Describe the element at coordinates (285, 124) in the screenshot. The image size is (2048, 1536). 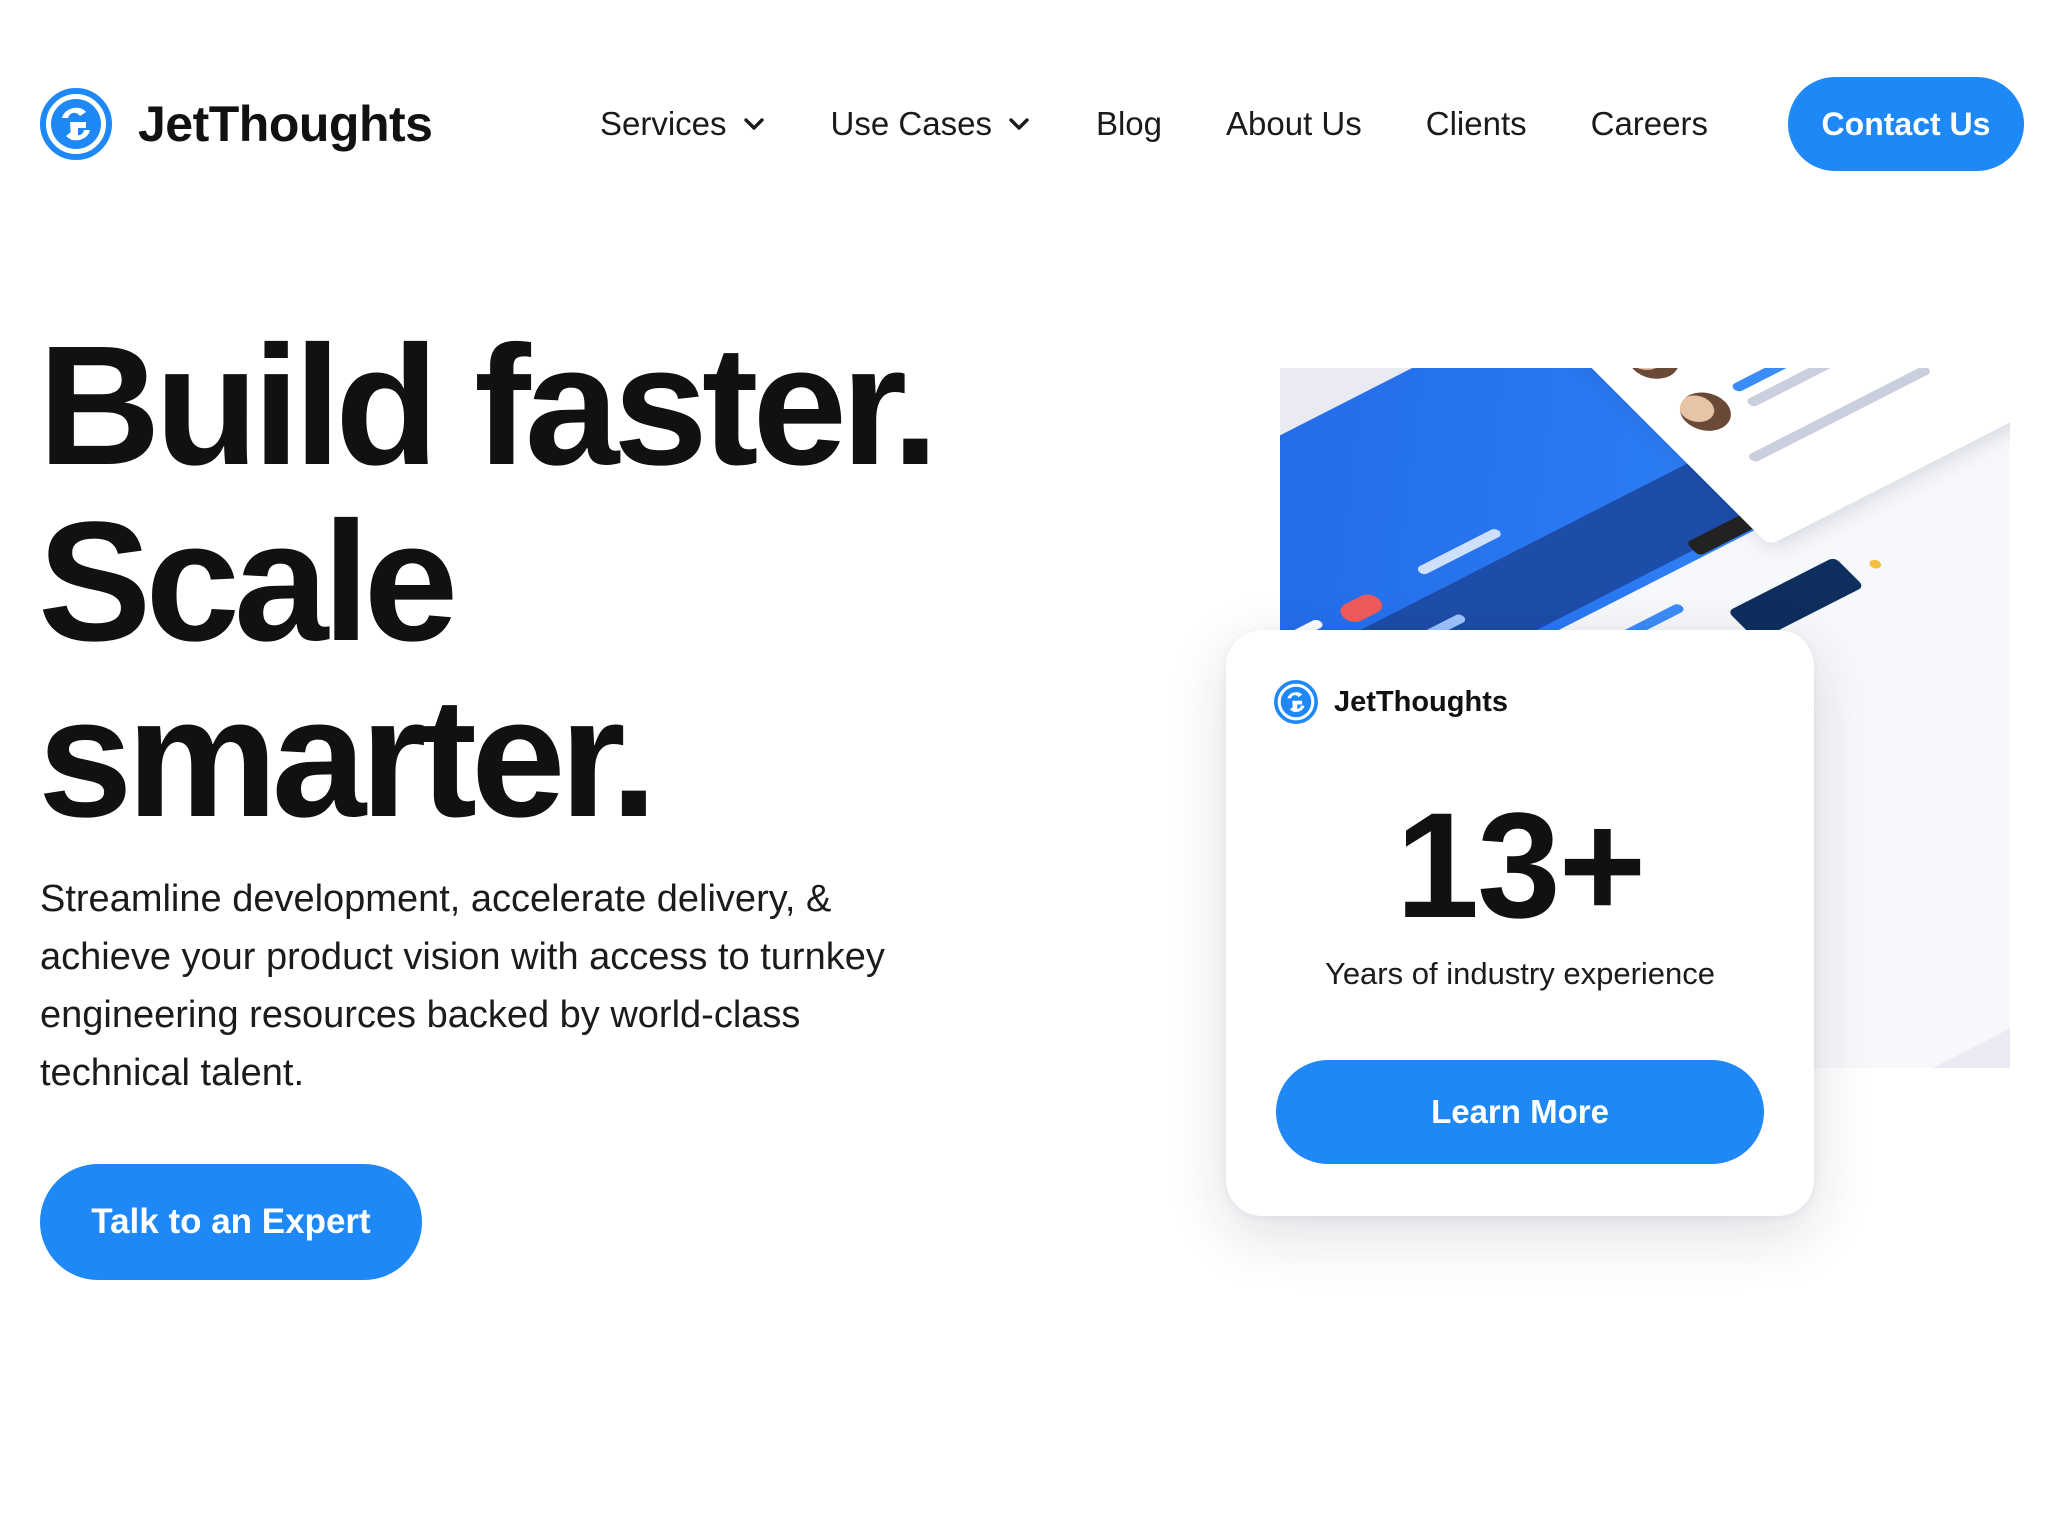
I see `brand-name: JetThoughts` at that location.